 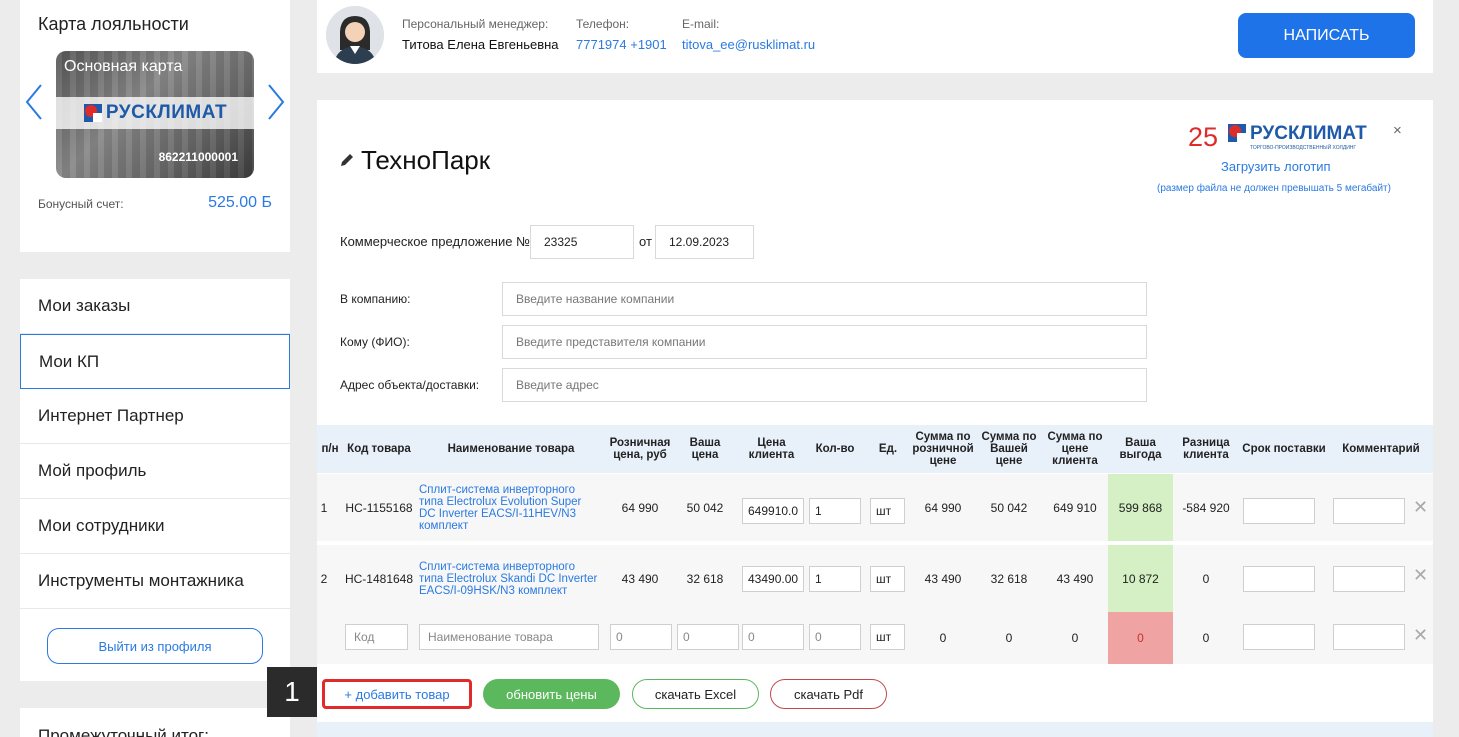 What do you see at coordinates (773, 511) in the screenshot?
I see `client-price-input: 649910.0` at bounding box center [773, 511].